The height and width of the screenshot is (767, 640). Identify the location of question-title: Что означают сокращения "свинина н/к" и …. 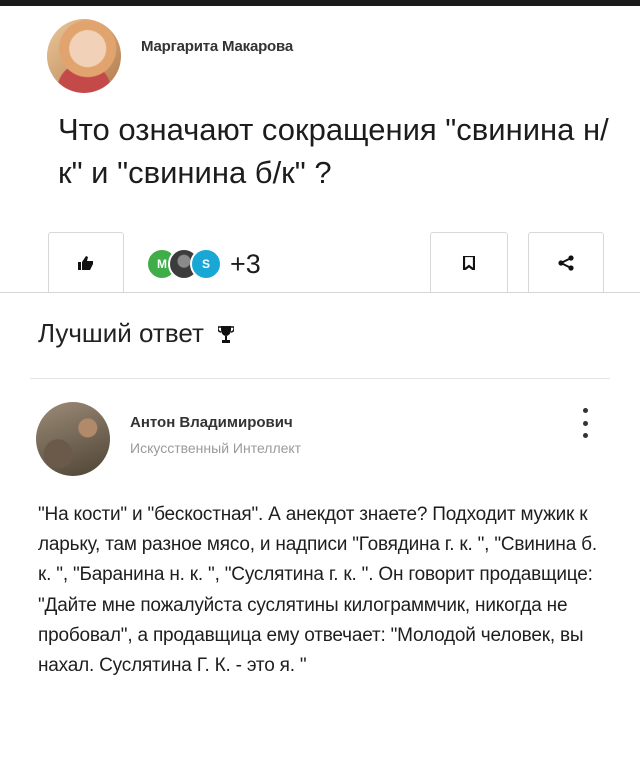
(333, 151).